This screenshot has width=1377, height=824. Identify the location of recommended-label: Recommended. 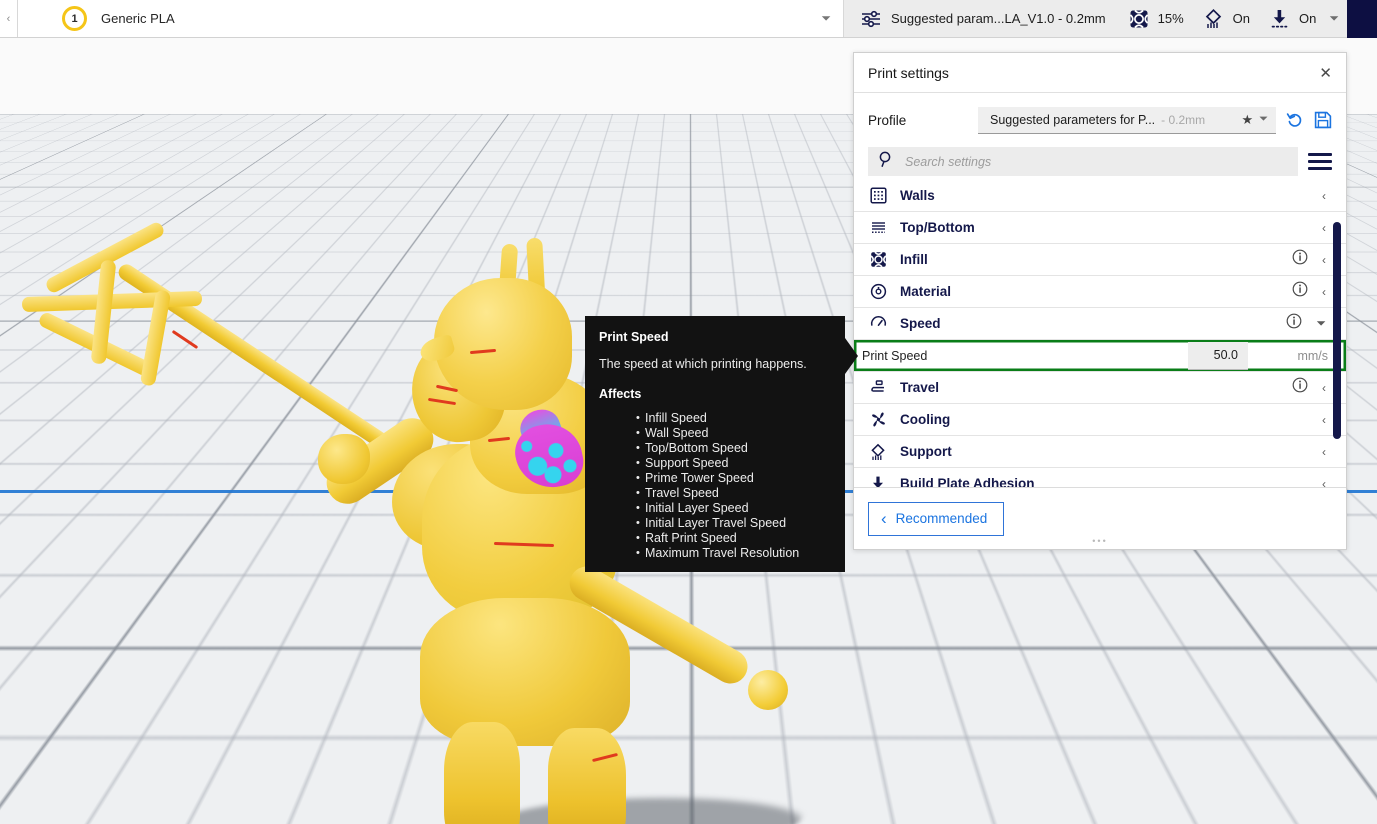
(941, 518).